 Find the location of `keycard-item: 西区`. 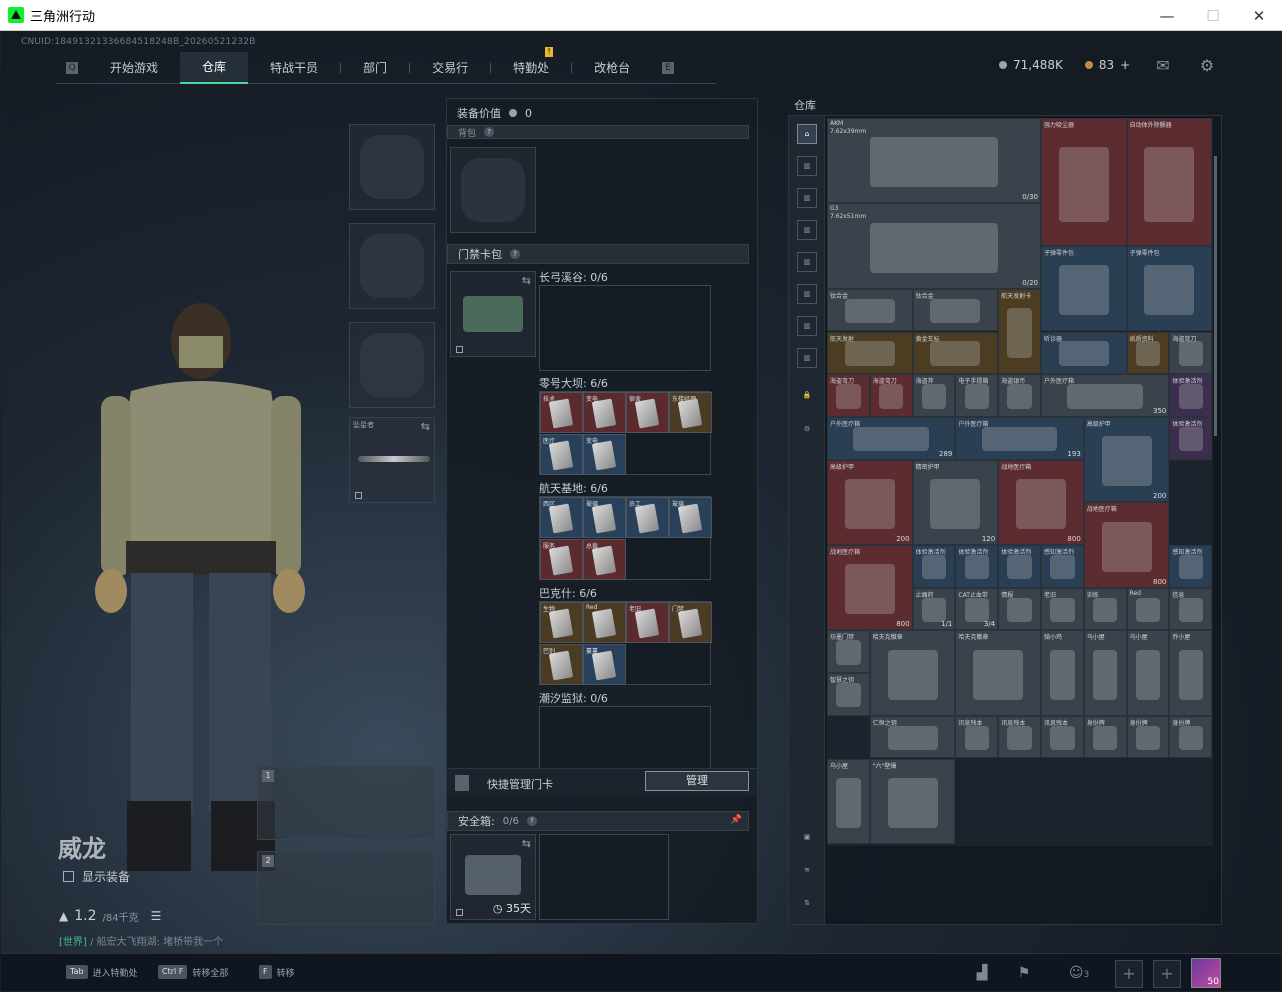

keycard-item: 西区 is located at coordinates (561, 517).